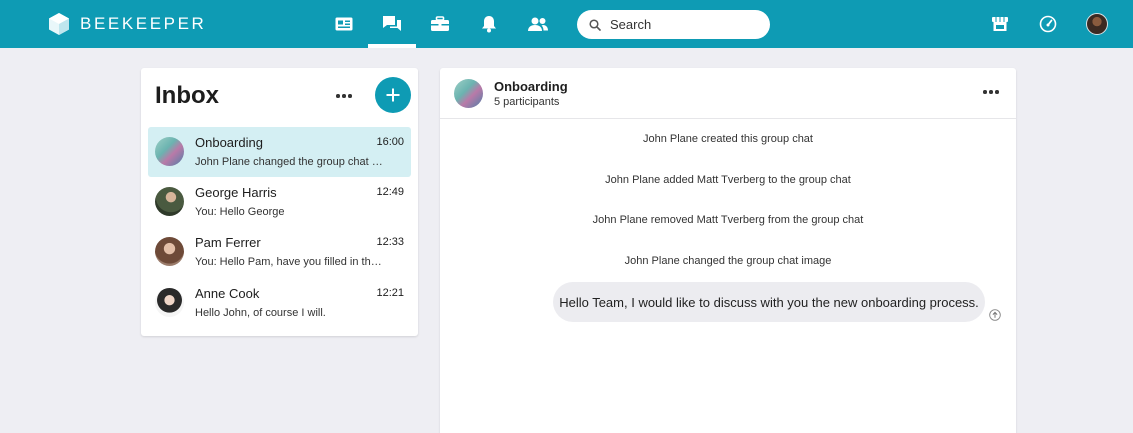  Describe the element at coordinates (526, 102) in the screenshot. I see `participants-count: 5 participants` at that location.